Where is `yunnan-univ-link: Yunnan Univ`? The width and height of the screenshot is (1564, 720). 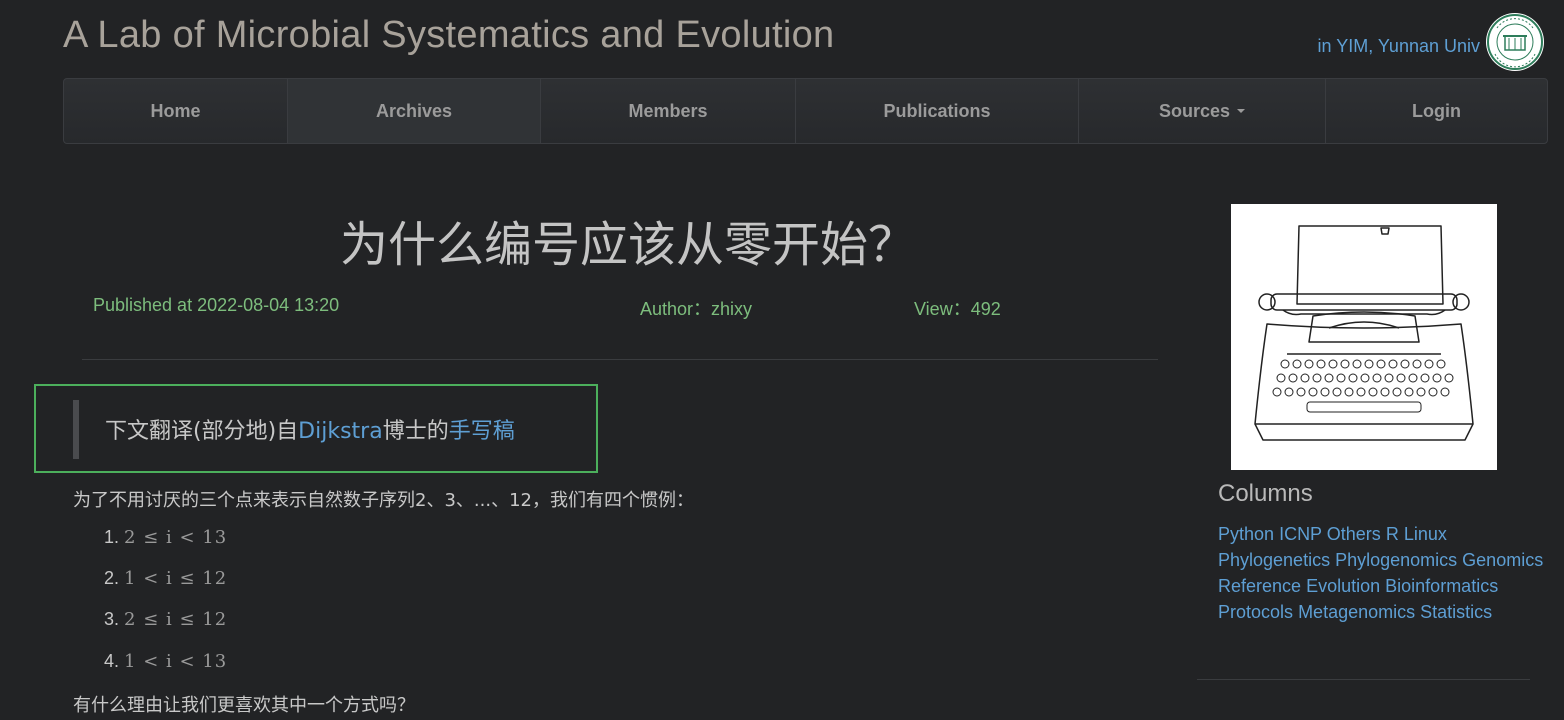
yunnan-univ-link: Yunnan Univ is located at coordinates (1429, 46).